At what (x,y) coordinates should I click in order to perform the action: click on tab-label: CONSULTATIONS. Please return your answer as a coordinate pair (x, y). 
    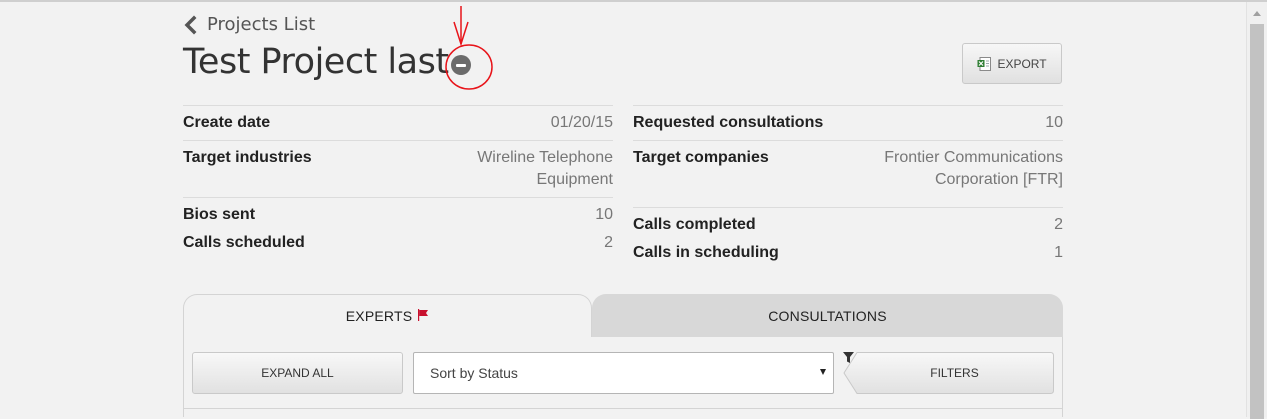
    Looking at the image, I should click on (827, 315).